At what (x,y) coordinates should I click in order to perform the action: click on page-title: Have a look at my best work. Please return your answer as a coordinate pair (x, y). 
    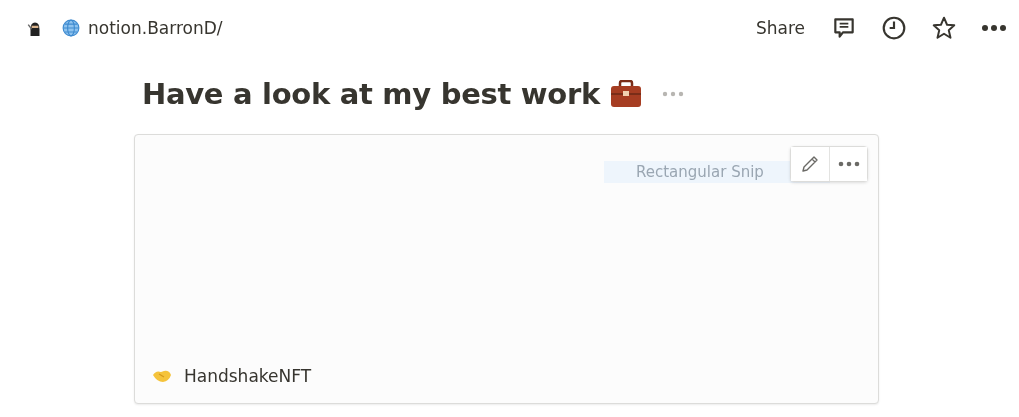
    Looking at the image, I should click on (371, 94).